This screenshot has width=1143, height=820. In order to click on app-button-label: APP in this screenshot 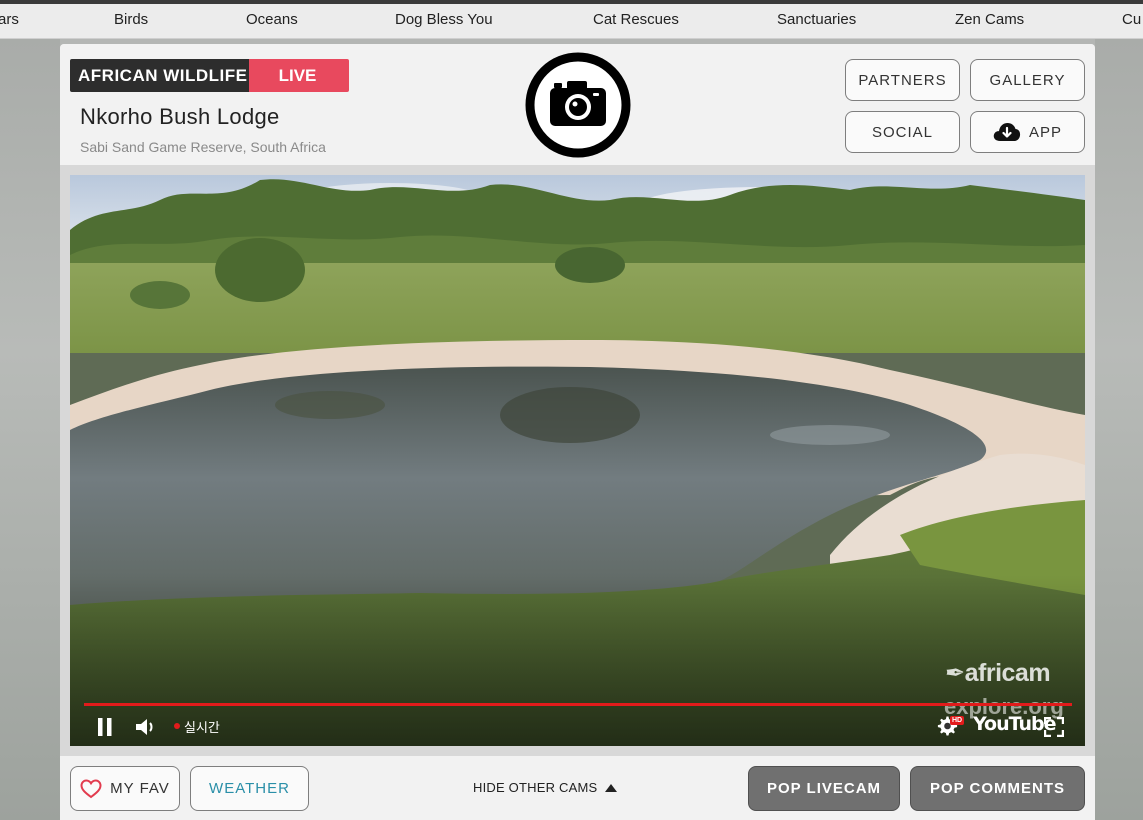, I will do `click(1045, 132)`.